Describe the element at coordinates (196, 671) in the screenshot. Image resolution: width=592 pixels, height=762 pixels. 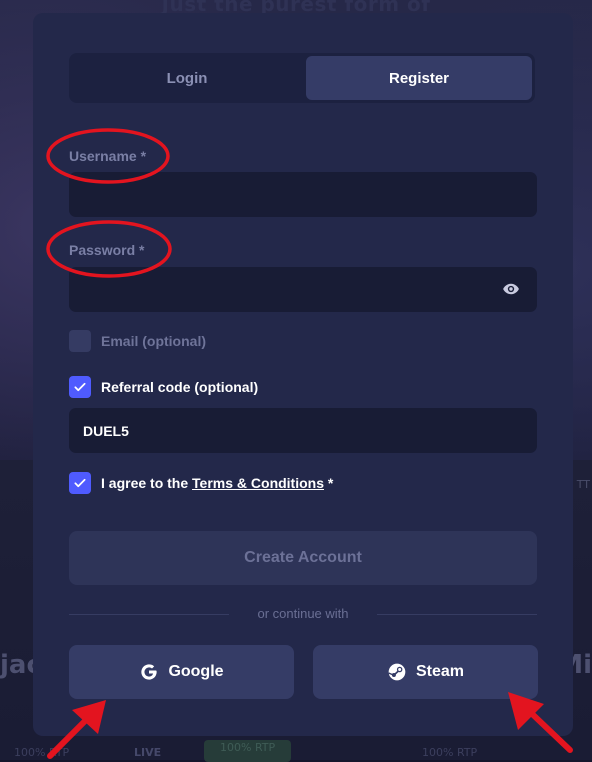
I see `google-button-label: Google` at that location.